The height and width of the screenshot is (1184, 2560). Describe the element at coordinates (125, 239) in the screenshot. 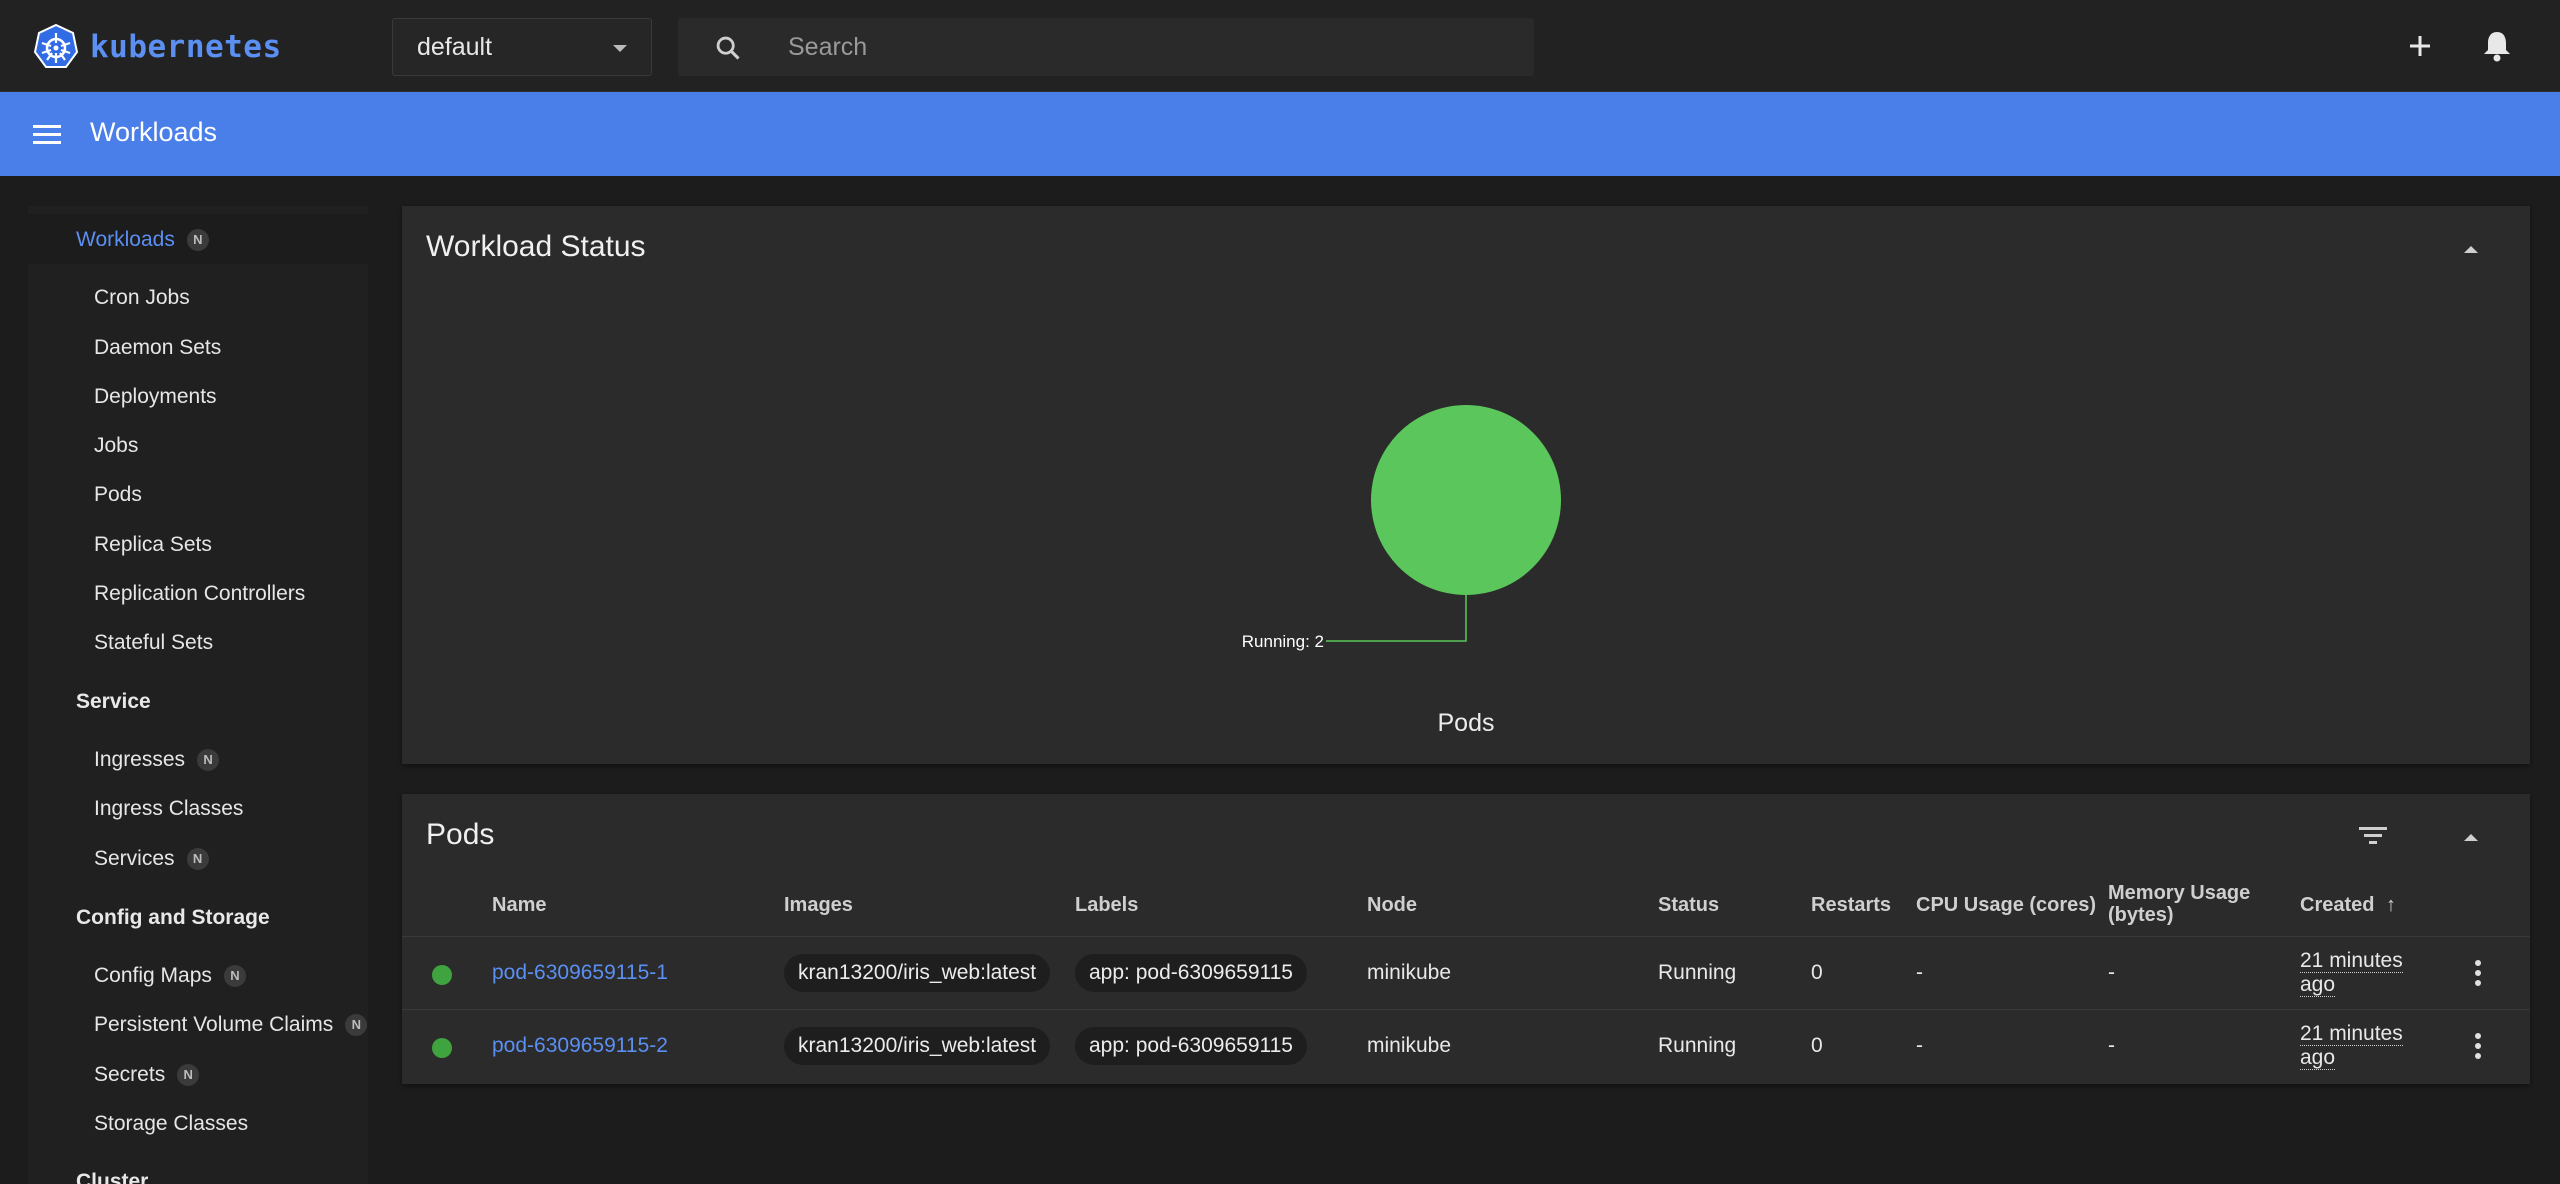

I see `sidebar-section-label: Workloads` at that location.